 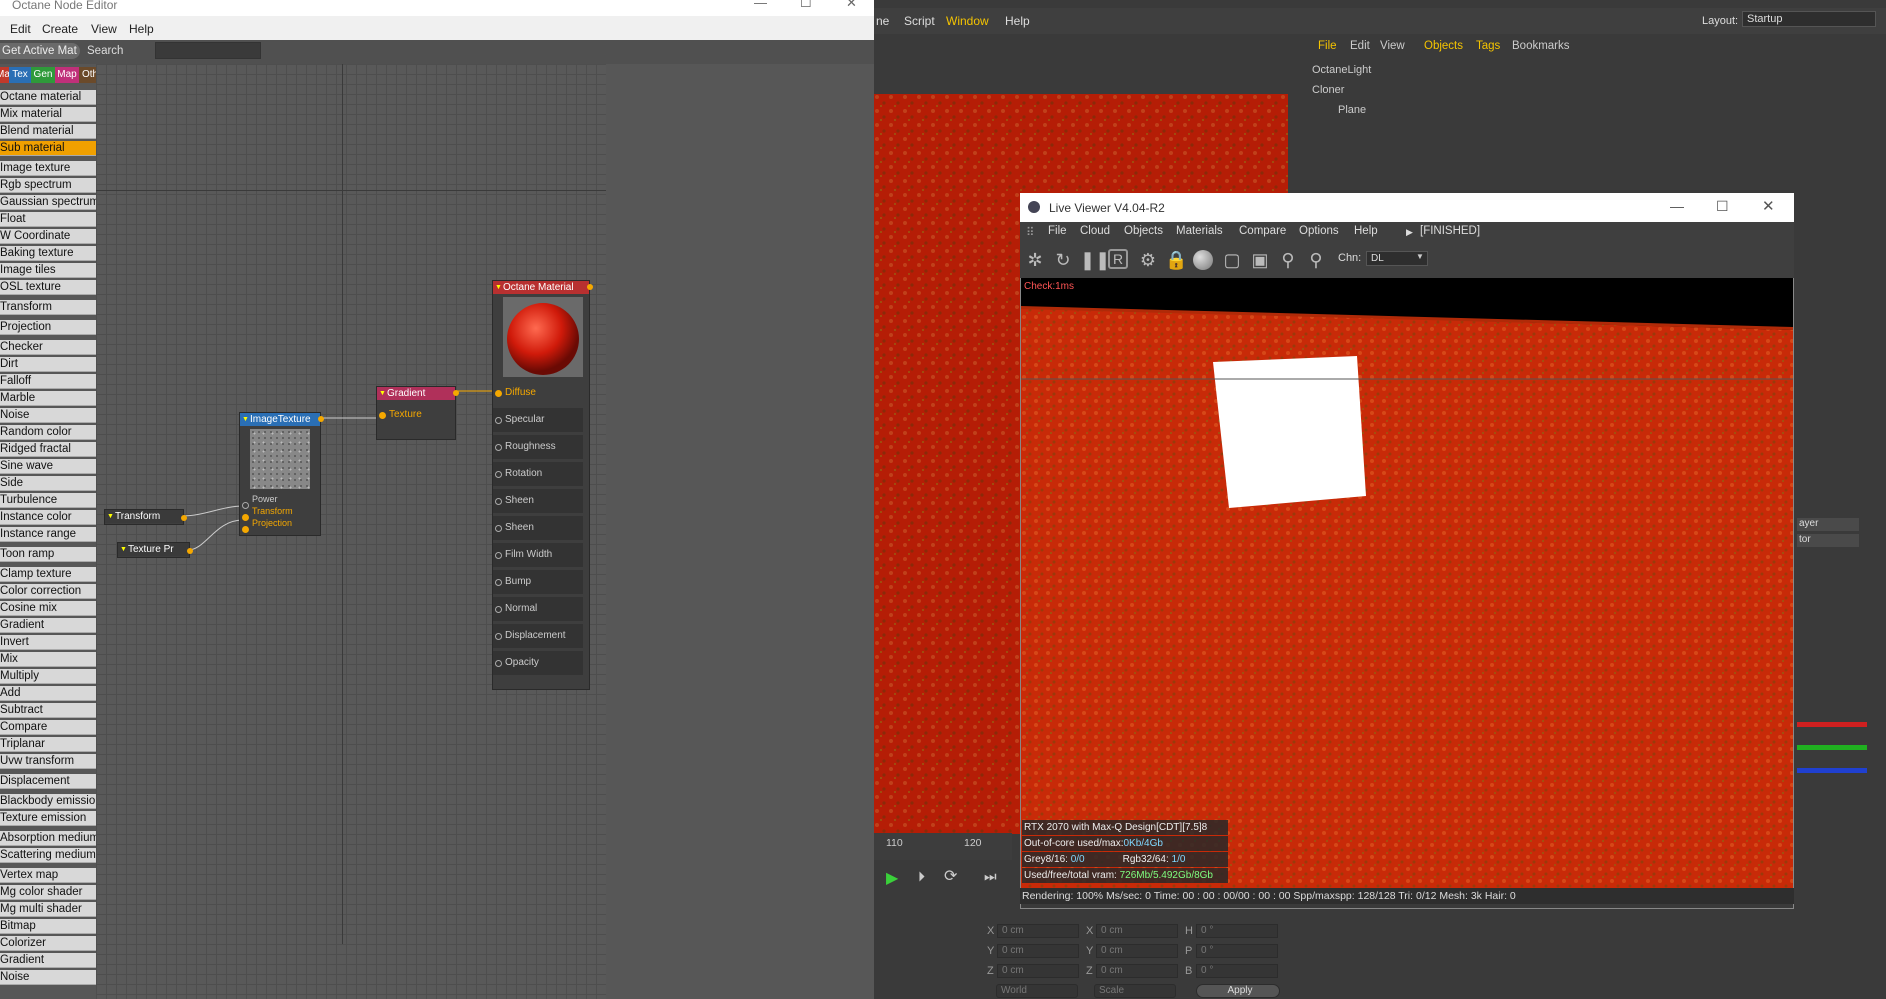 What do you see at coordinates (950, 876) in the screenshot?
I see `loop-icon: ⟳` at bounding box center [950, 876].